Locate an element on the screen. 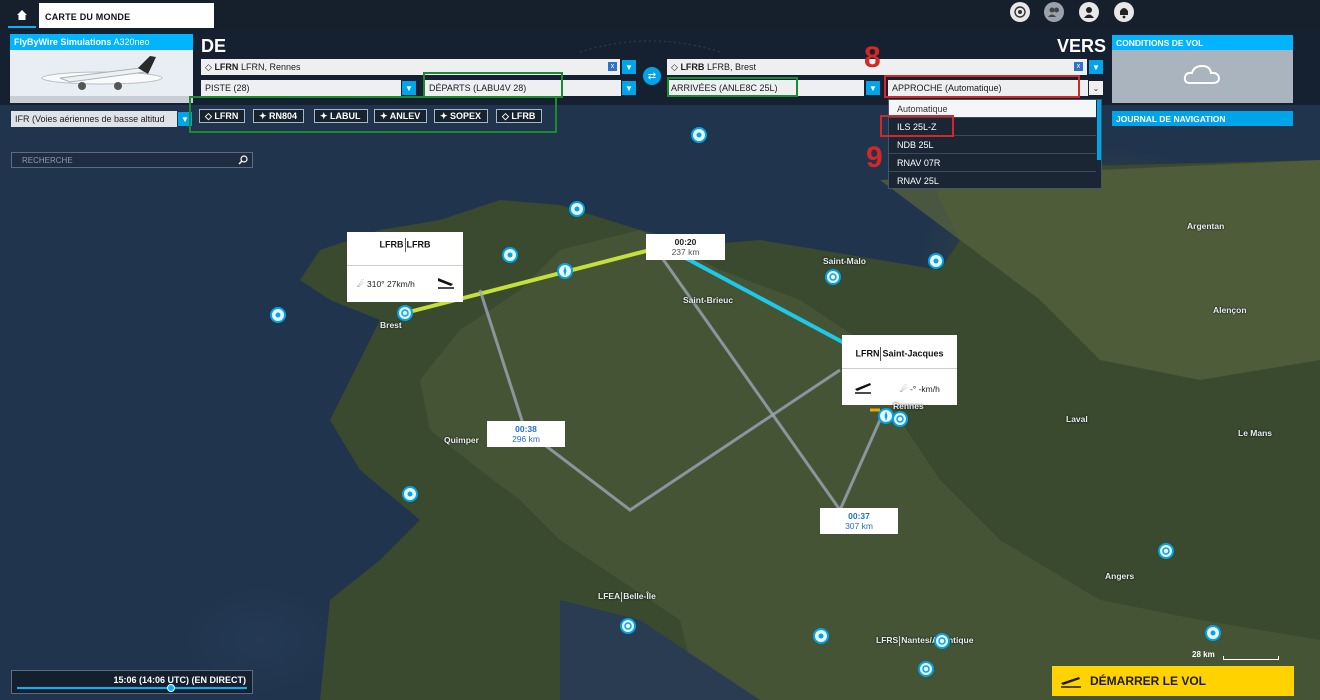 The image size is (1320, 700). city-label: Le Mans is located at coordinates (1255, 433).